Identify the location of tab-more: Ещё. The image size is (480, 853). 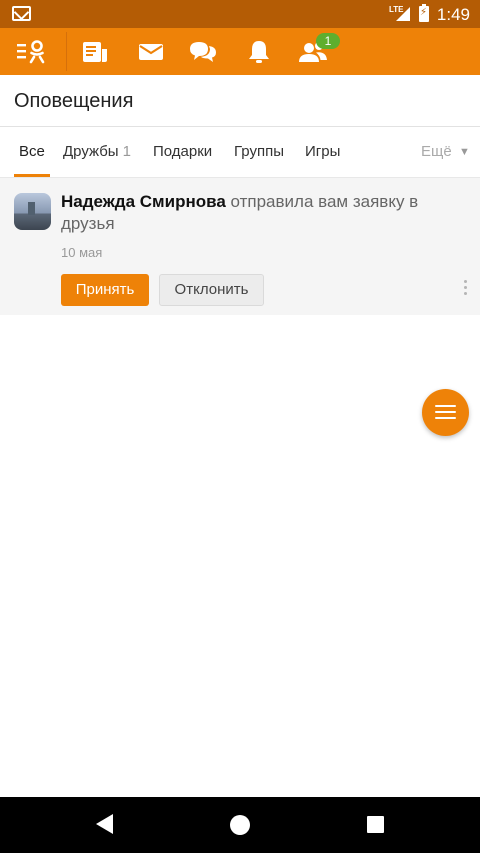
(436, 151).